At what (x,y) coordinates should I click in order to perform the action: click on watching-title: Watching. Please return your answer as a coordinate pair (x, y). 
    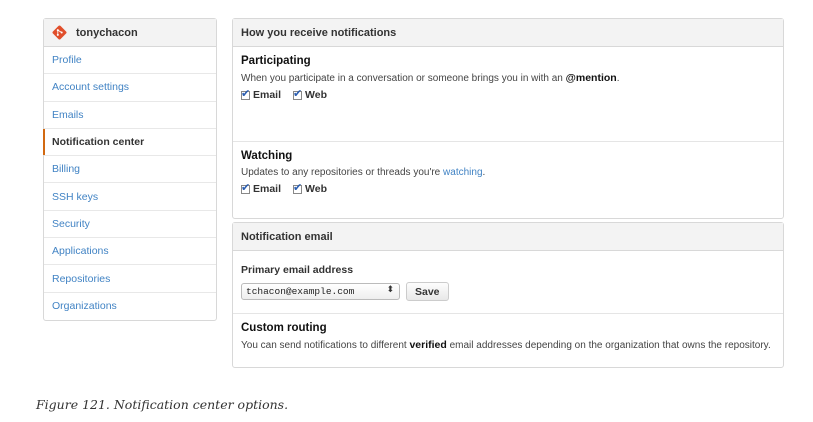
    Looking at the image, I should click on (267, 156).